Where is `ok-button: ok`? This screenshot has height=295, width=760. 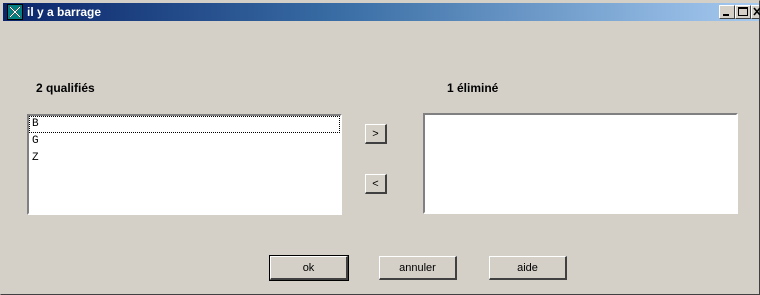 ok-button: ok is located at coordinates (309, 268).